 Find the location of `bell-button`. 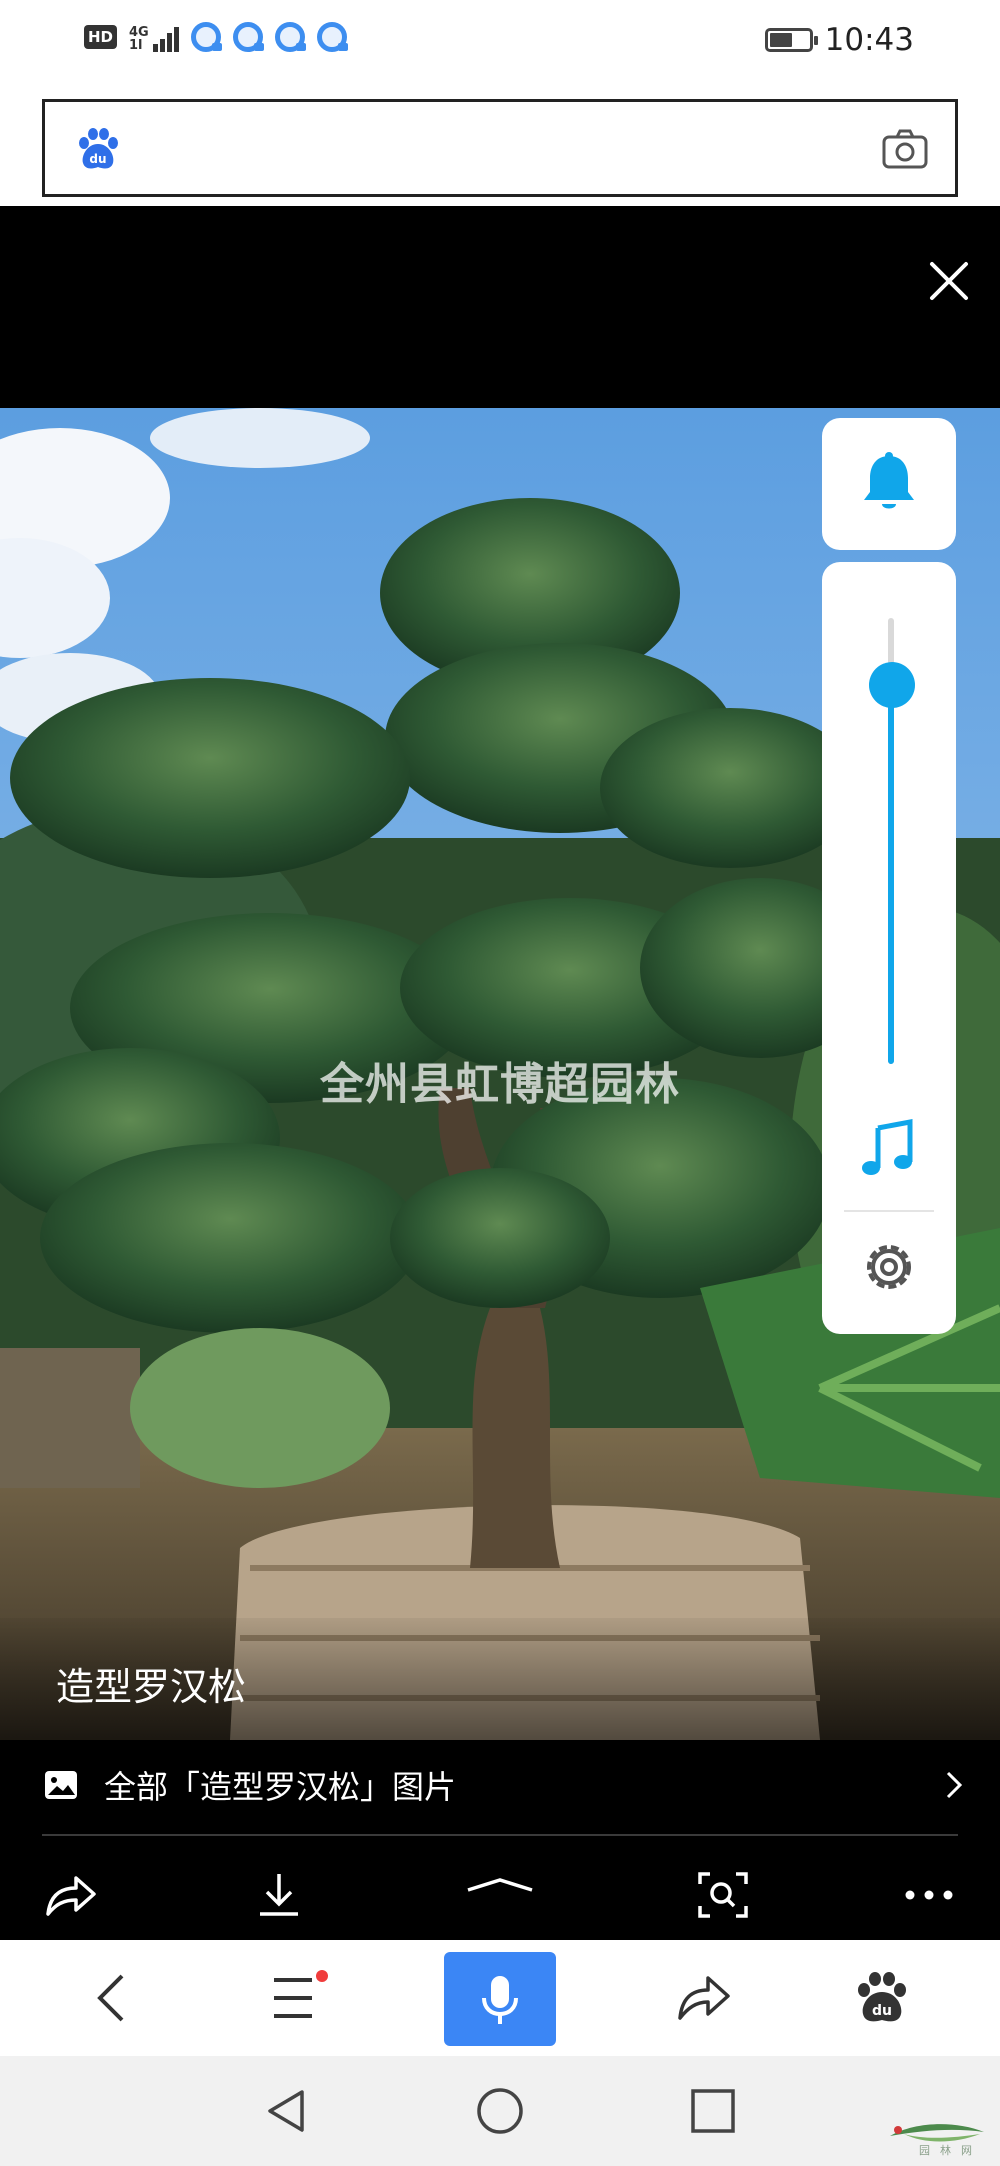

bell-button is located at coordinates (889, 484).